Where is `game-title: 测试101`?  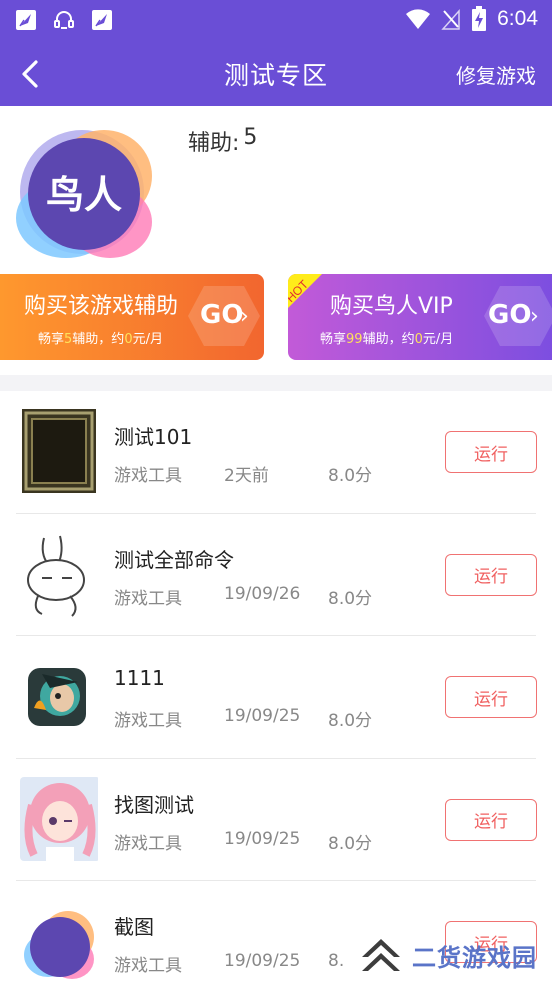 game-title: 测试101 is located at coordinates (153, 437).